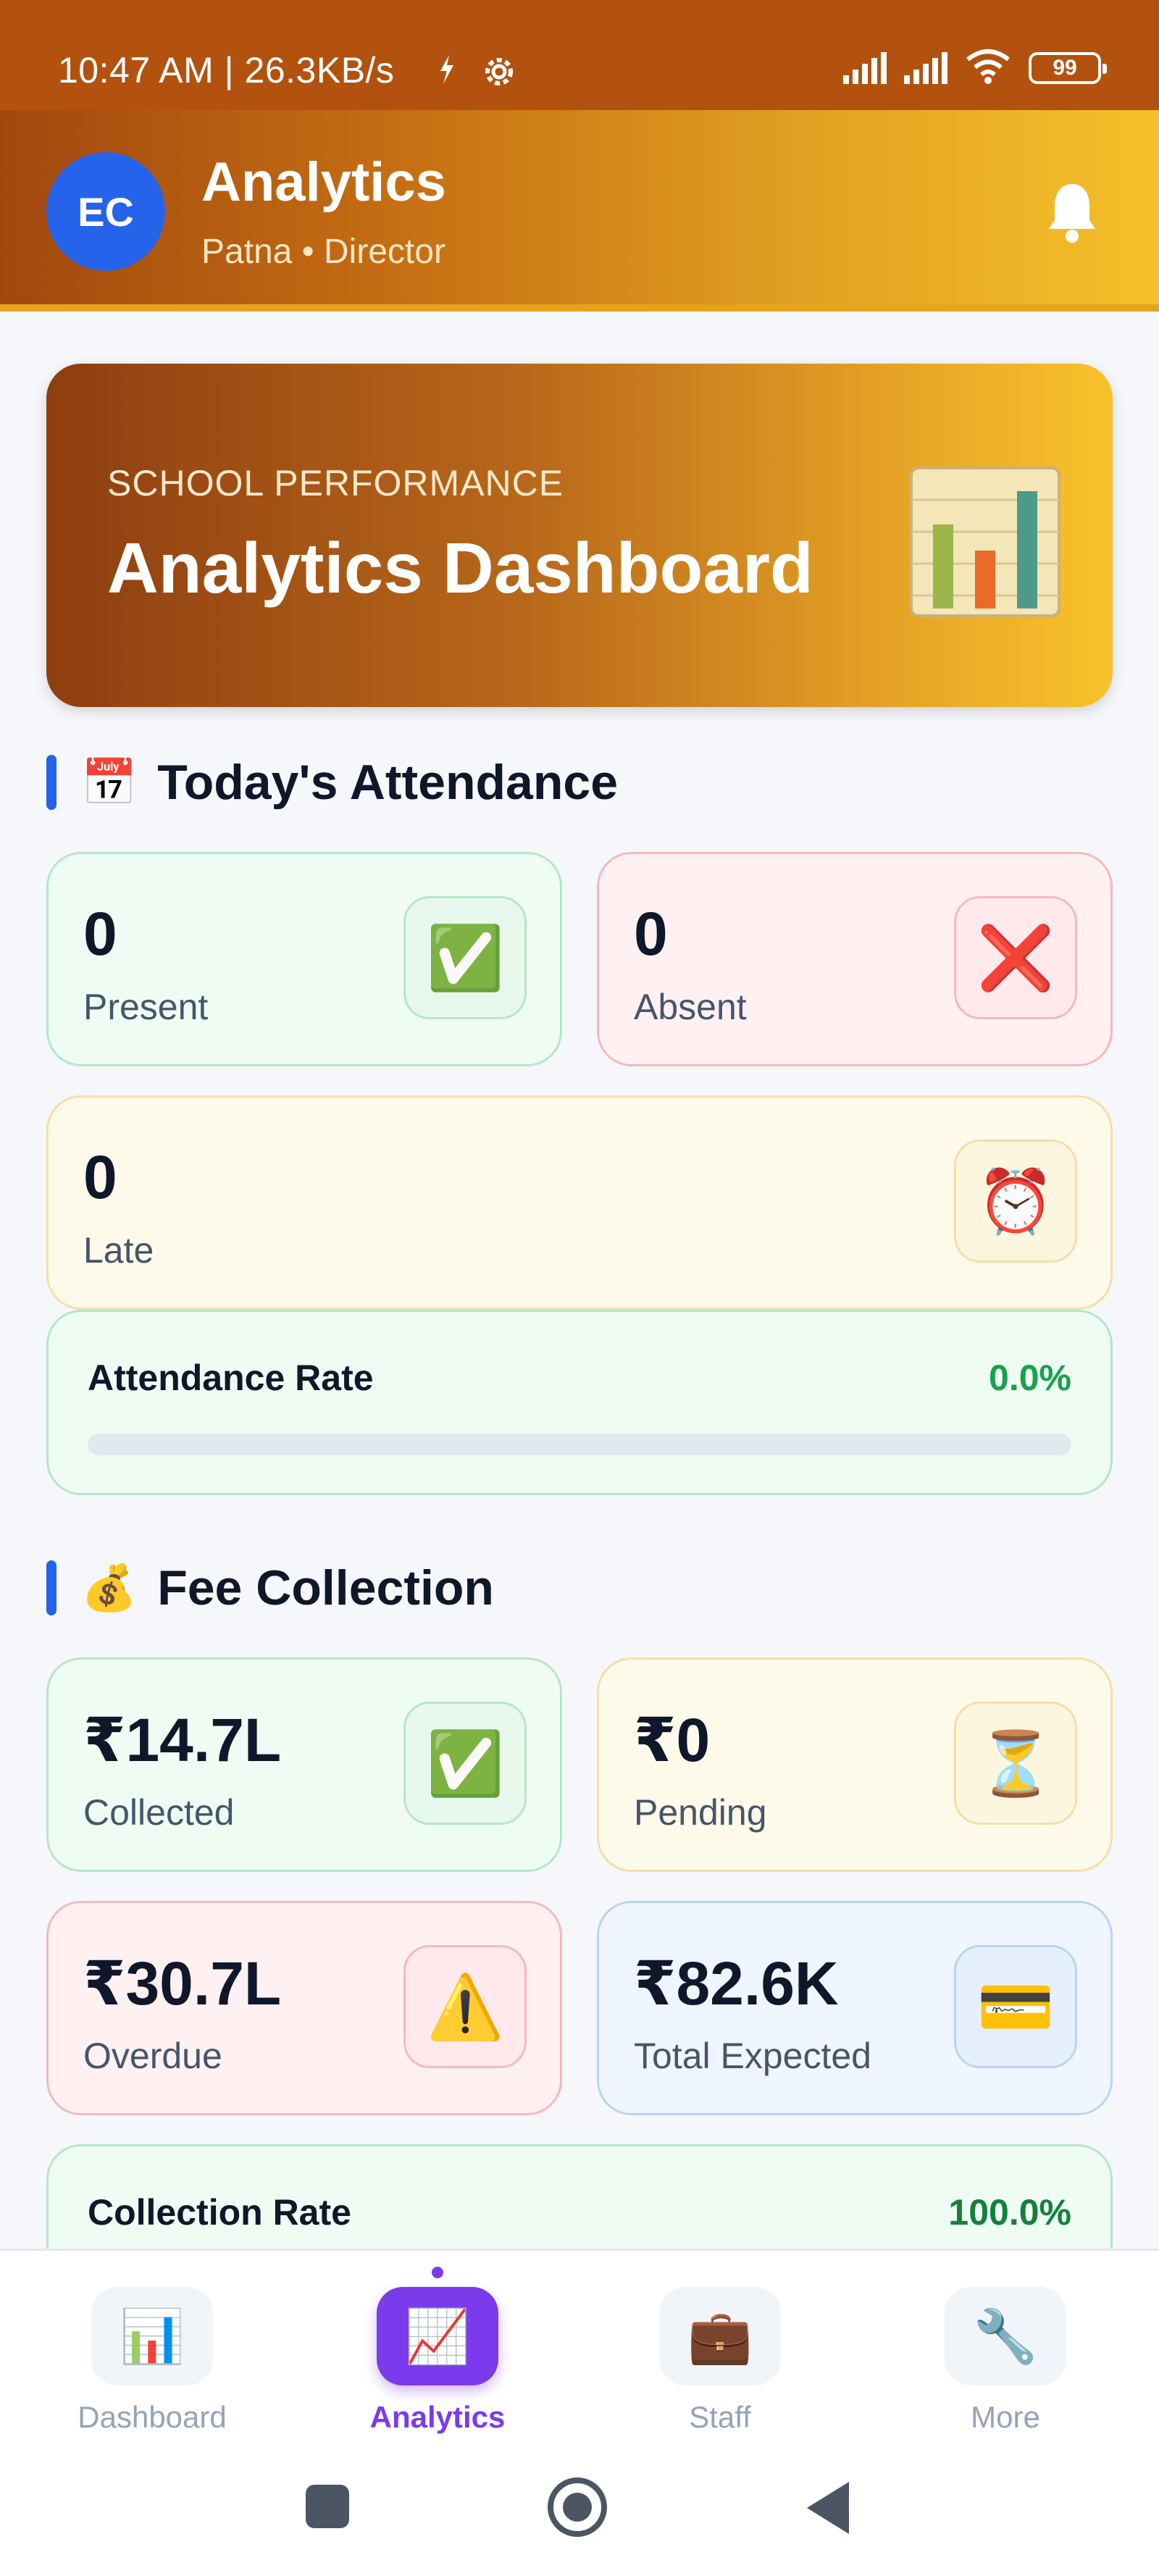 The width and height of the screenshot is (1159, 2576). I want to click on bottom-nav: 📊 Dashboard 📈 Analytics 💼 Staff 🔧 More, so click(579, 2350).